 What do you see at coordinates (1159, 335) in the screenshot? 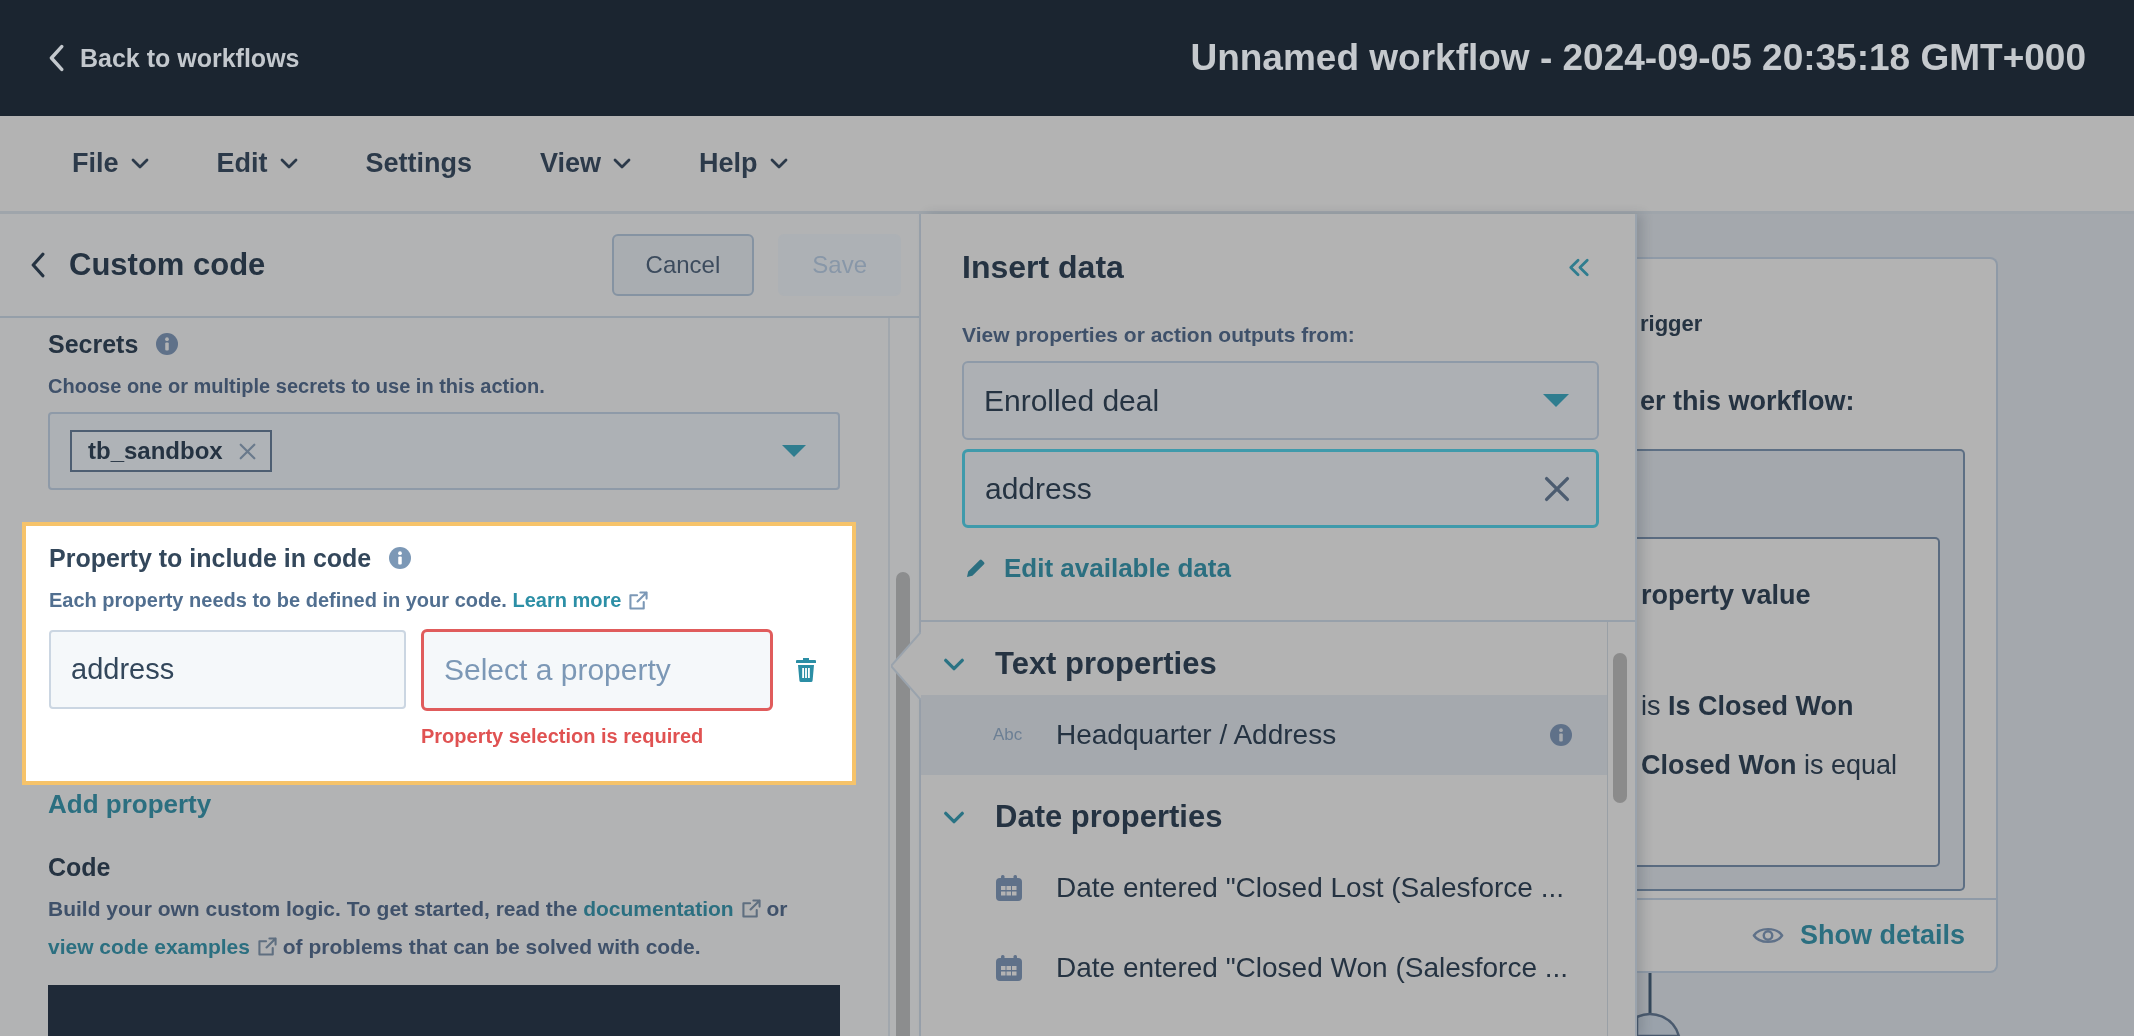
I see `field-label: View properties or action outputs from:` at bounding box center [1159, 335].